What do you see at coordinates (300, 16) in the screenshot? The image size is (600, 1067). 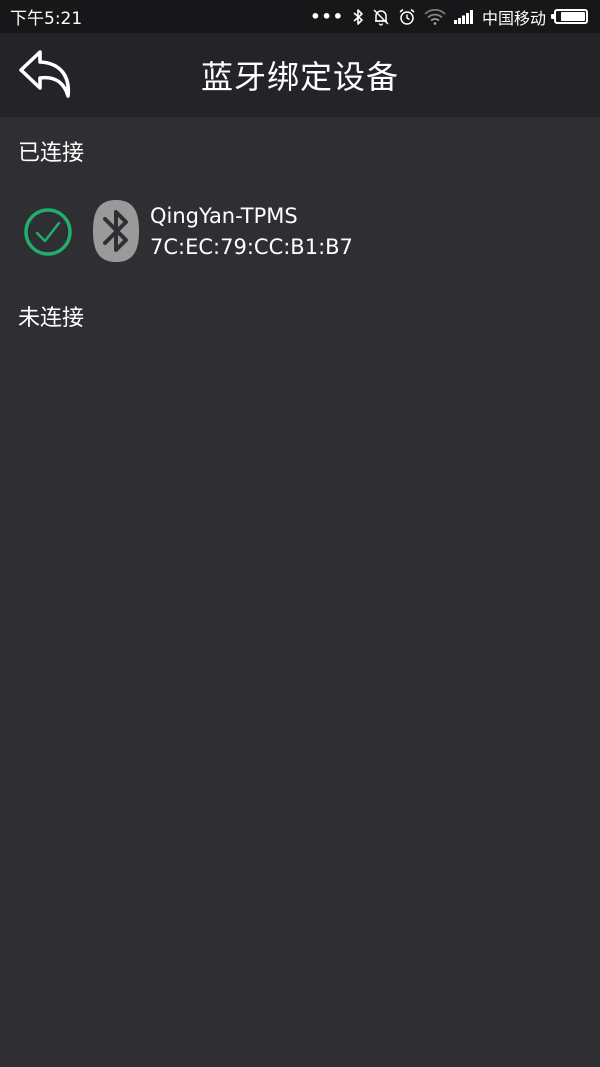 I see `status-bar: 下午5:21 ••• 中国移动` at bounding box center [300, 16].